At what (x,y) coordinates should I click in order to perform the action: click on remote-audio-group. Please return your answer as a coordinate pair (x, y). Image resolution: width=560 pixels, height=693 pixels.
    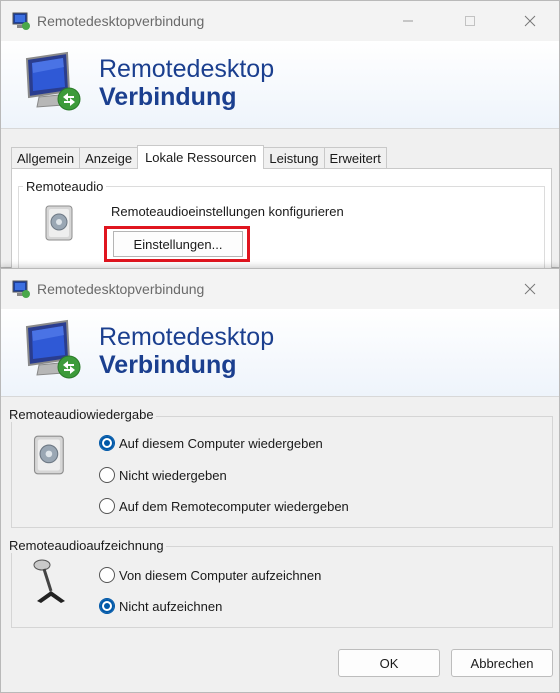
    Looking at the image, I should click on (281, 231).